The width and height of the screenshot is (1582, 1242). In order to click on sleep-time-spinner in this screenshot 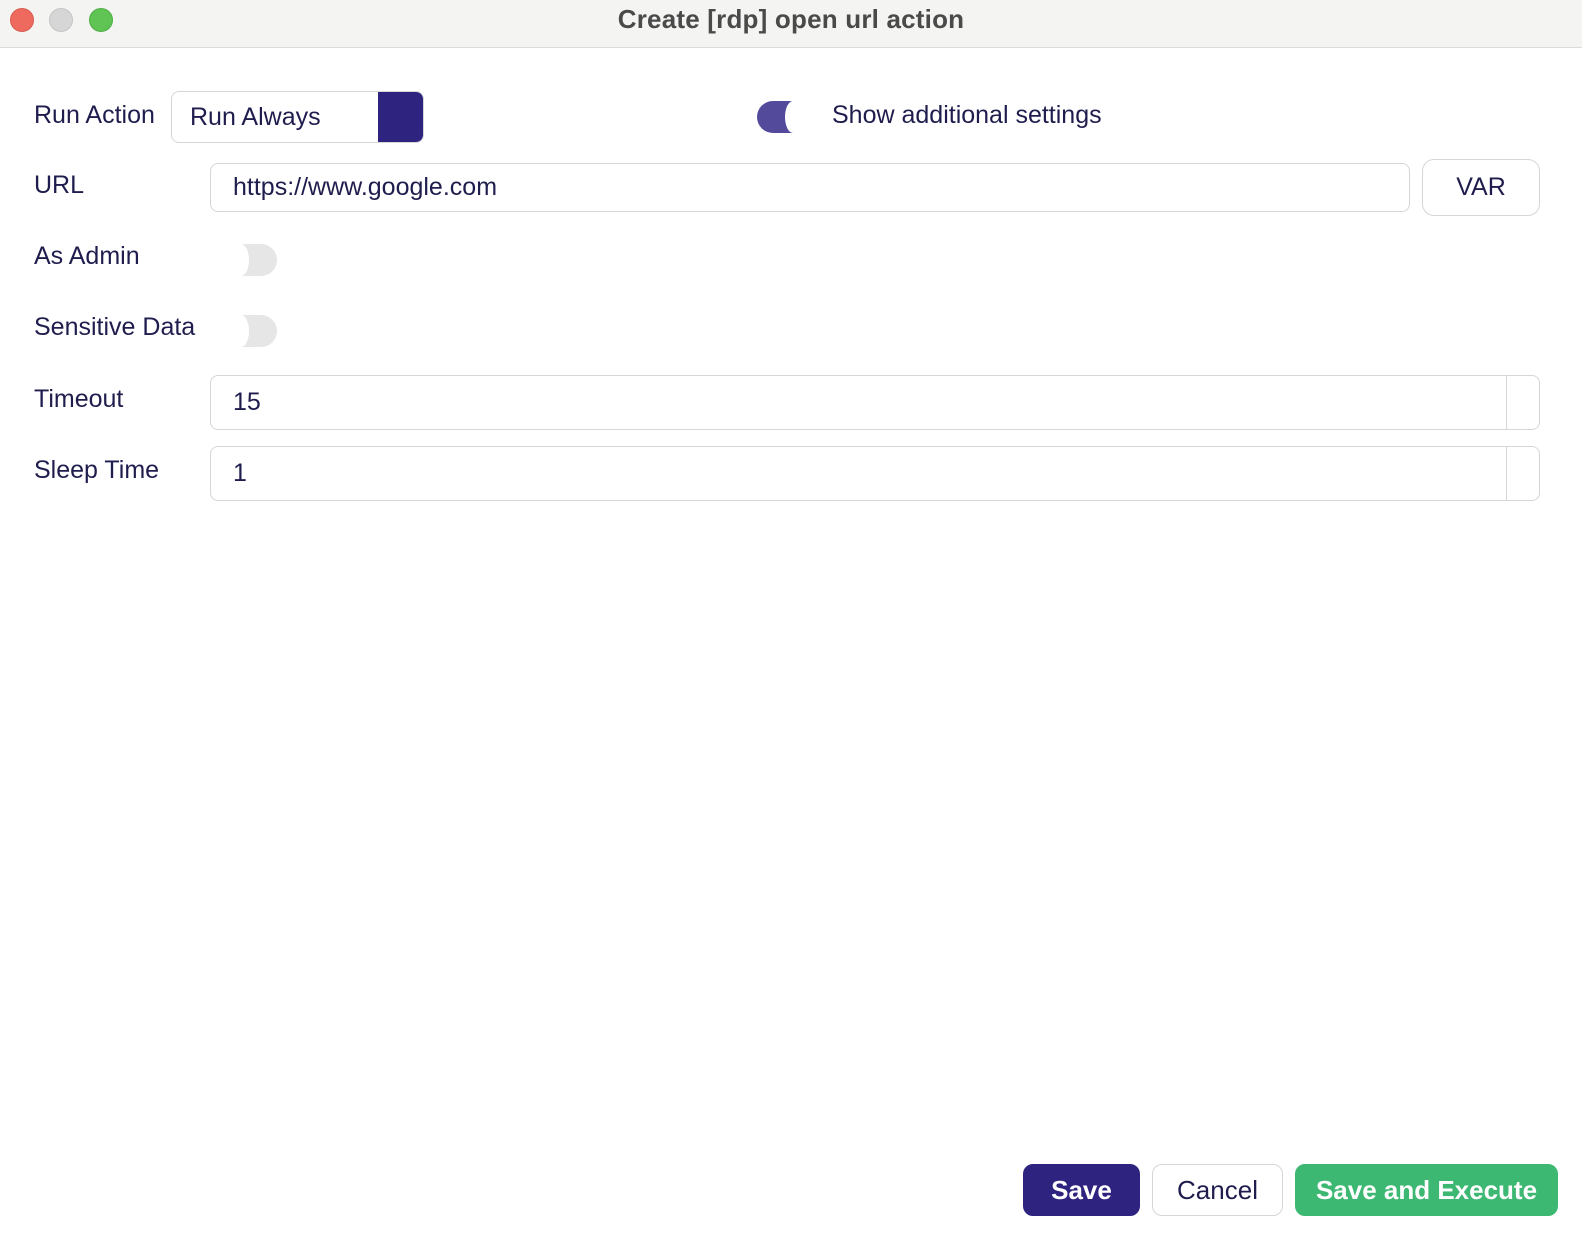, I will do `click(1522, 473)`.